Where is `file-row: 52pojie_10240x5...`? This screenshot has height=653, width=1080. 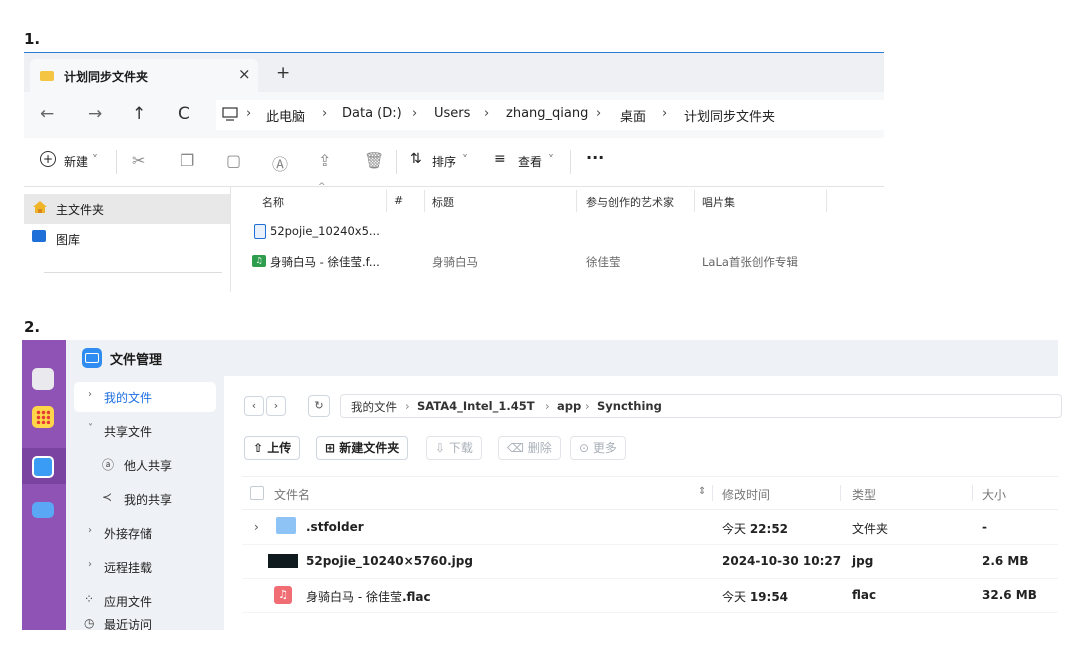 file-row: 52pojie_10240x5... is located at coordinates (530, 232).